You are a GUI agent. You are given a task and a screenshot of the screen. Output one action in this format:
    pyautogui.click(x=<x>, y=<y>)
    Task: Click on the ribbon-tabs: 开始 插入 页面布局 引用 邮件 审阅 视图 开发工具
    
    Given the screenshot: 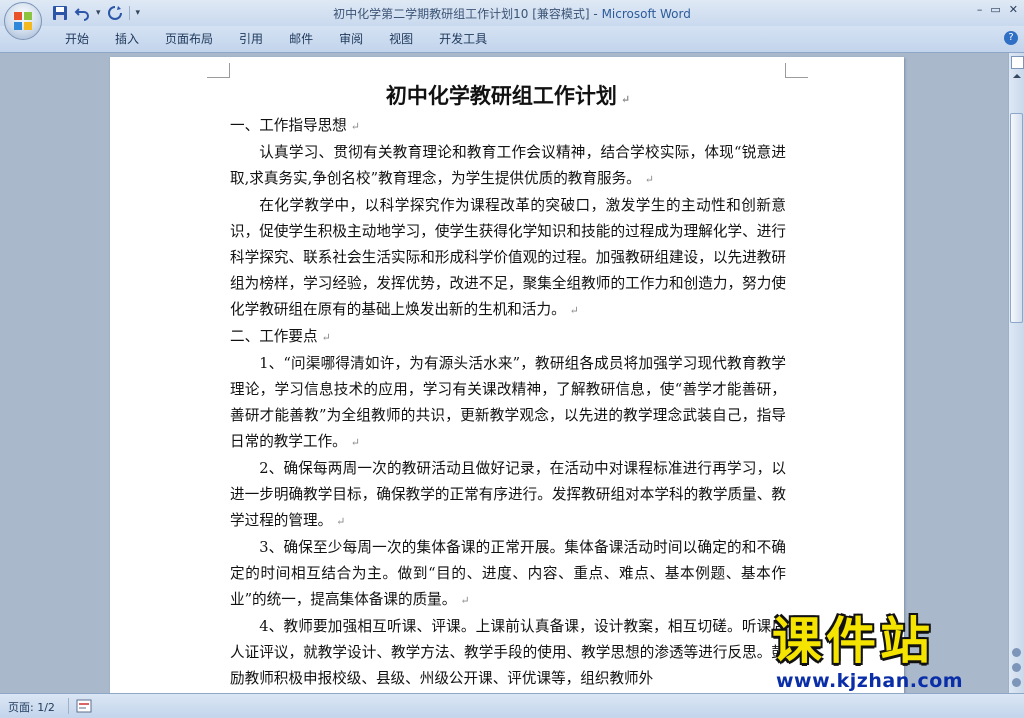 What is the action you would take?
    pyautogui.click(x=276, y=39)
    